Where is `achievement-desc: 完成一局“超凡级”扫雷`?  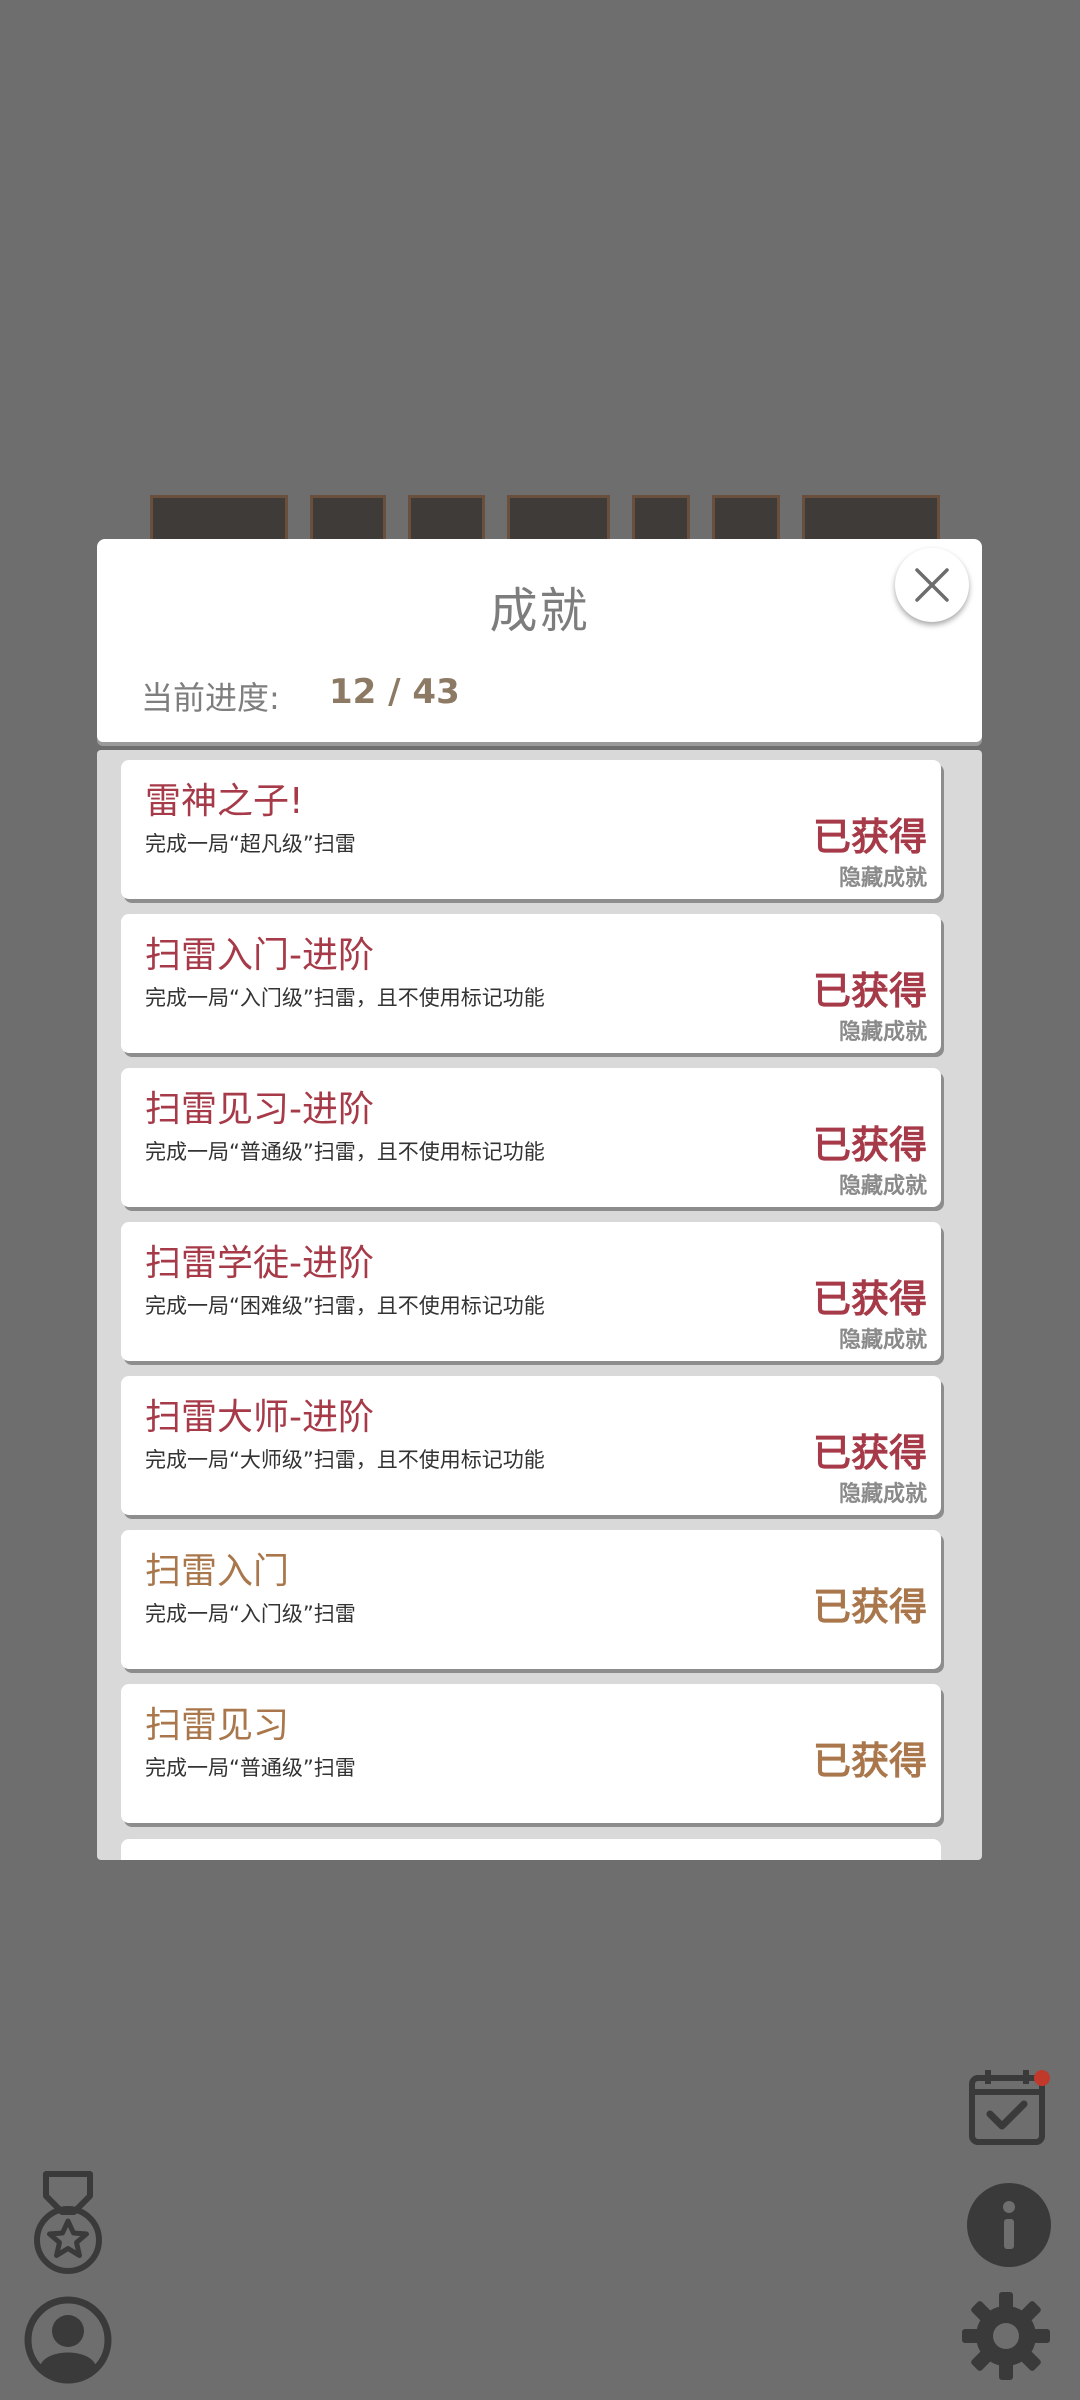 achievement-desc: 完成一局“超凡级”扫雷 is located at coordinates (250, 844).